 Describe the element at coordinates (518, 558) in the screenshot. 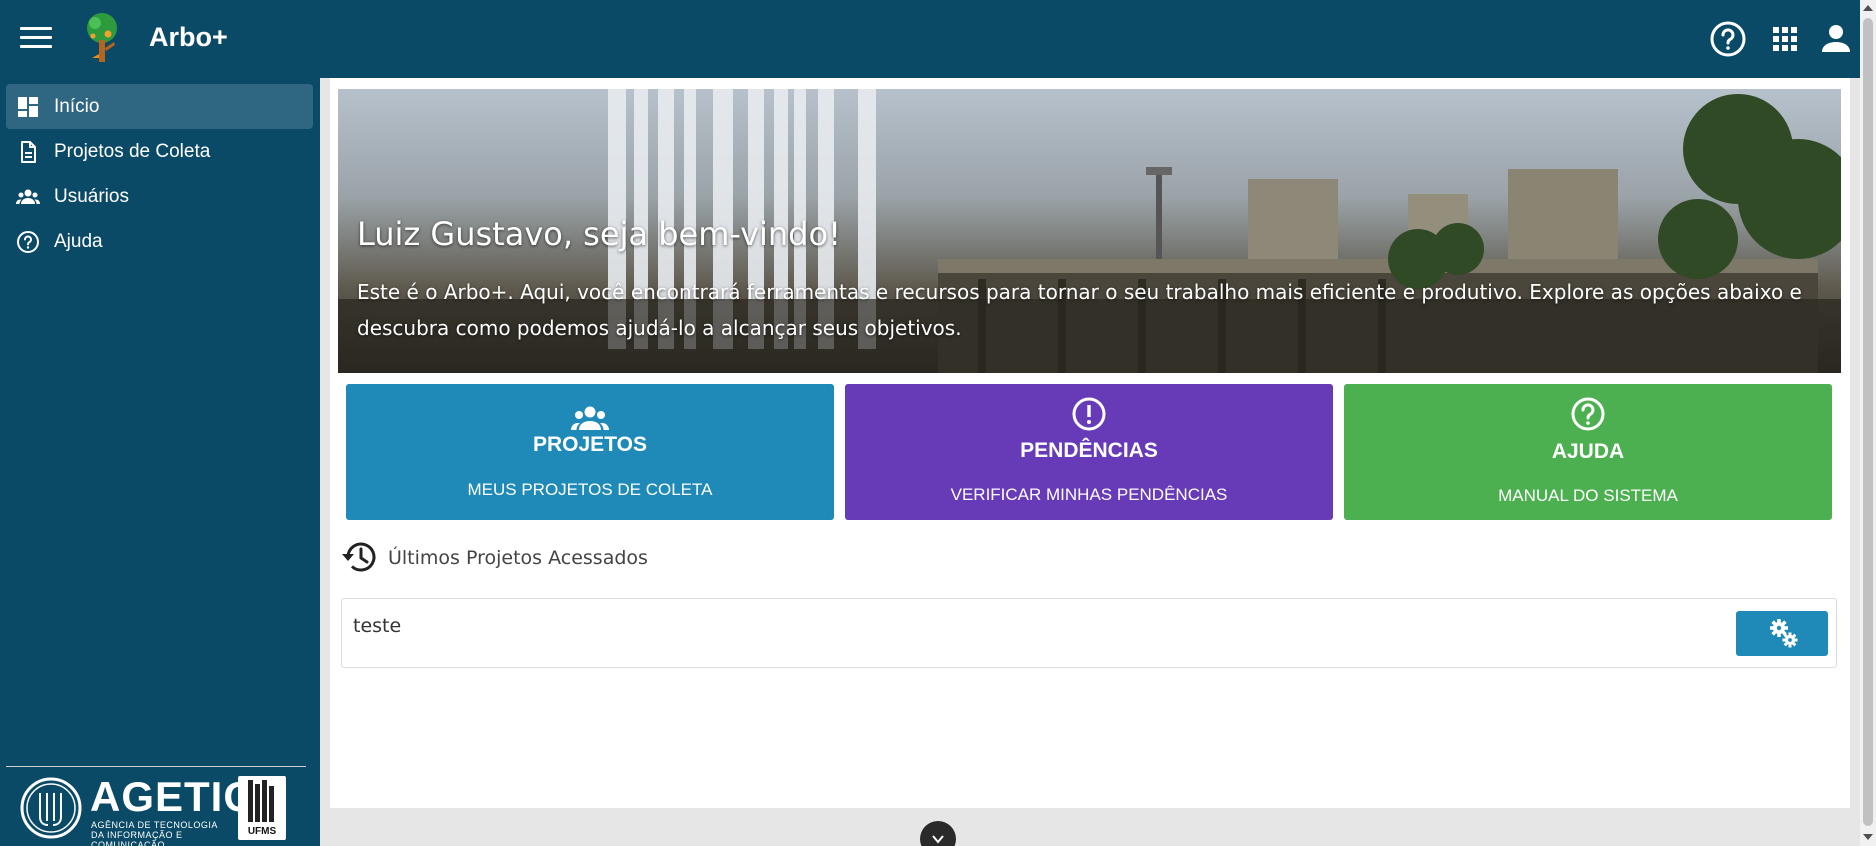

I see `recent-projects-title: Últimos Projetos Acessados` at that location.